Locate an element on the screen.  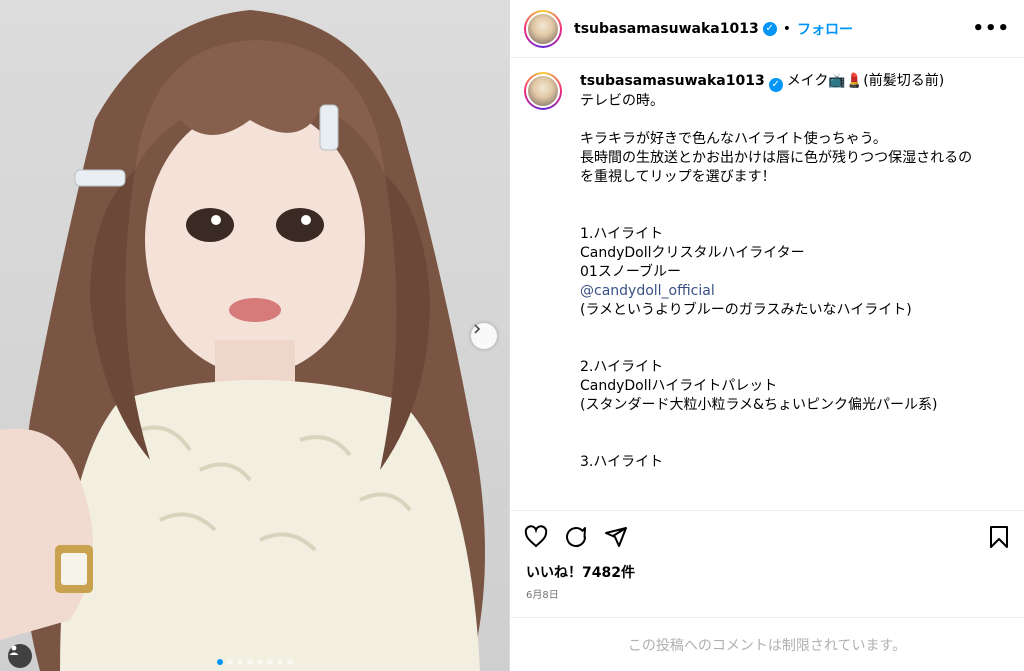
caption-avatar is located at coordinates (543, 91).